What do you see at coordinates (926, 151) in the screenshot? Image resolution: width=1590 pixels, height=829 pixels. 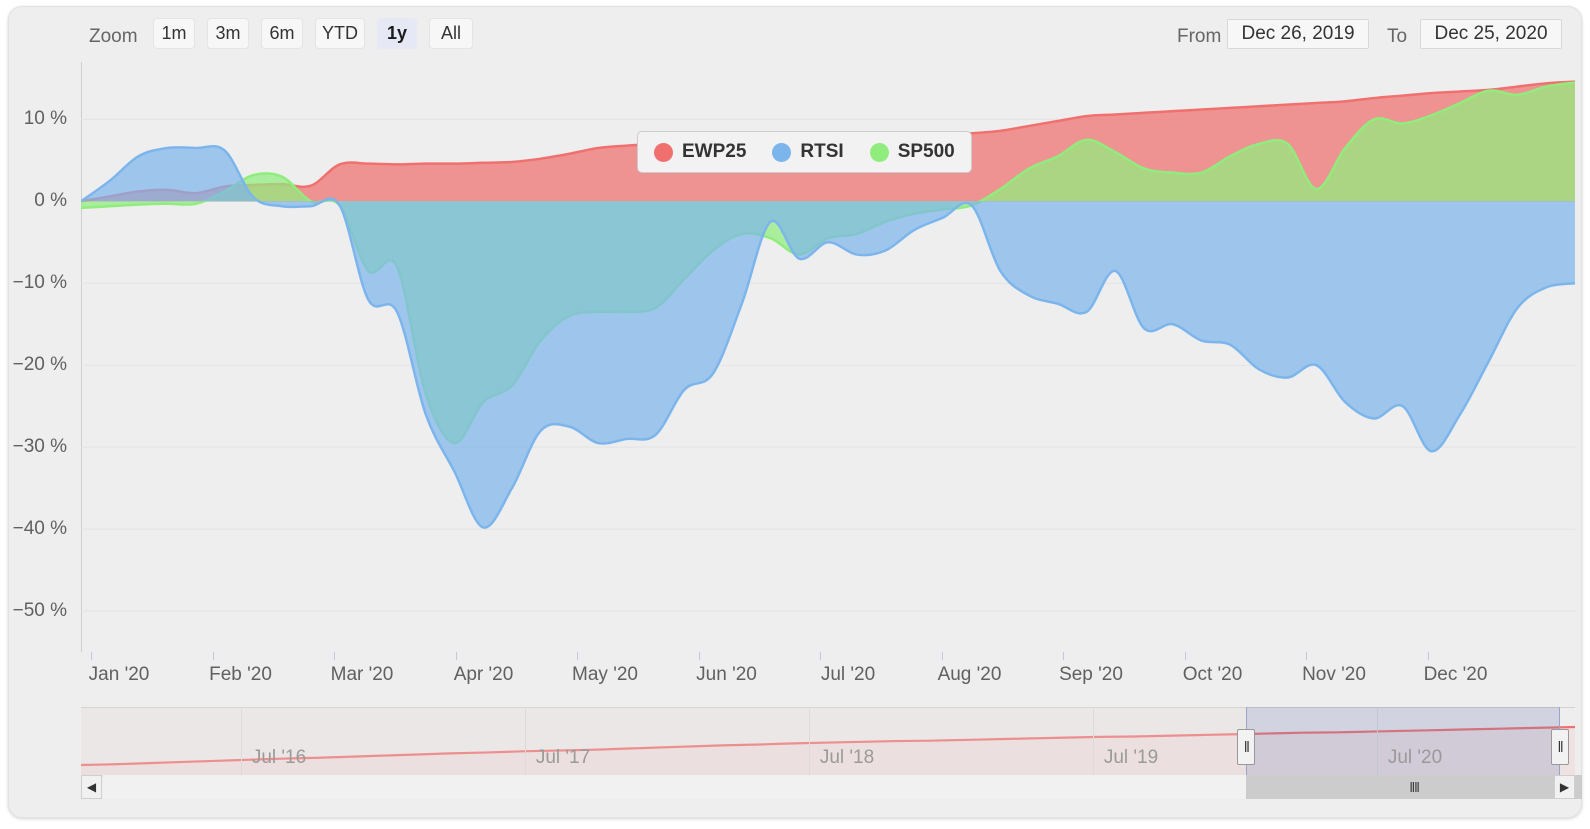 I see `legend-label: SP500` at bounding box center [926, 151].